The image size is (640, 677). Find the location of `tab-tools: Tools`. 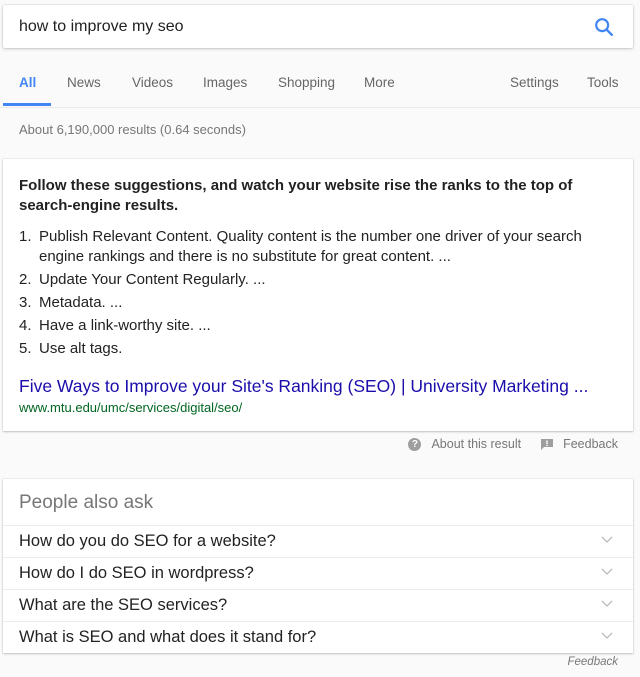

tab-tools: Tools is located at coordinates (603, 82).